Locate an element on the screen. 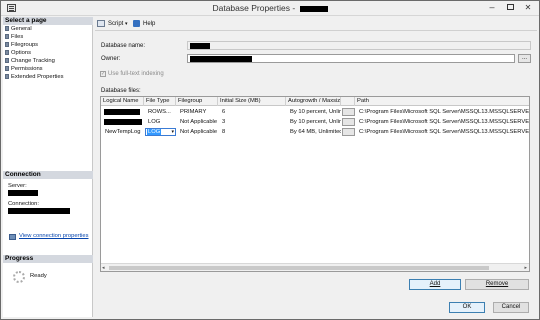  maximize-button is located at coordinates (510, 8).